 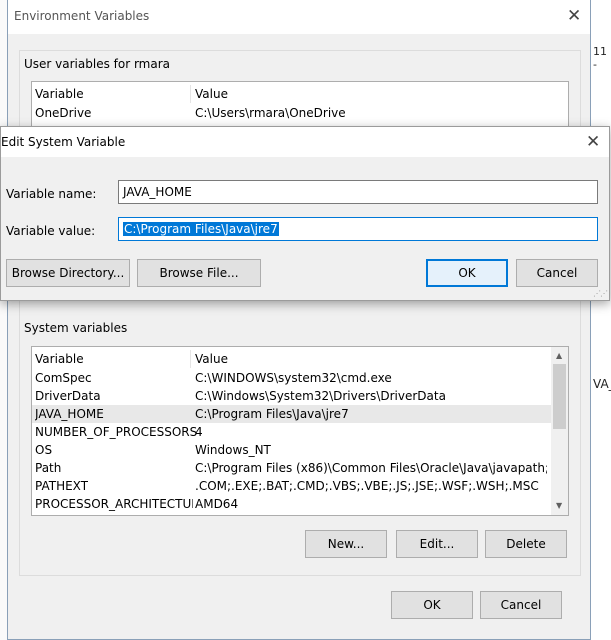 I want to click on system-variables-label: System variables, so click(x=76, y=328).